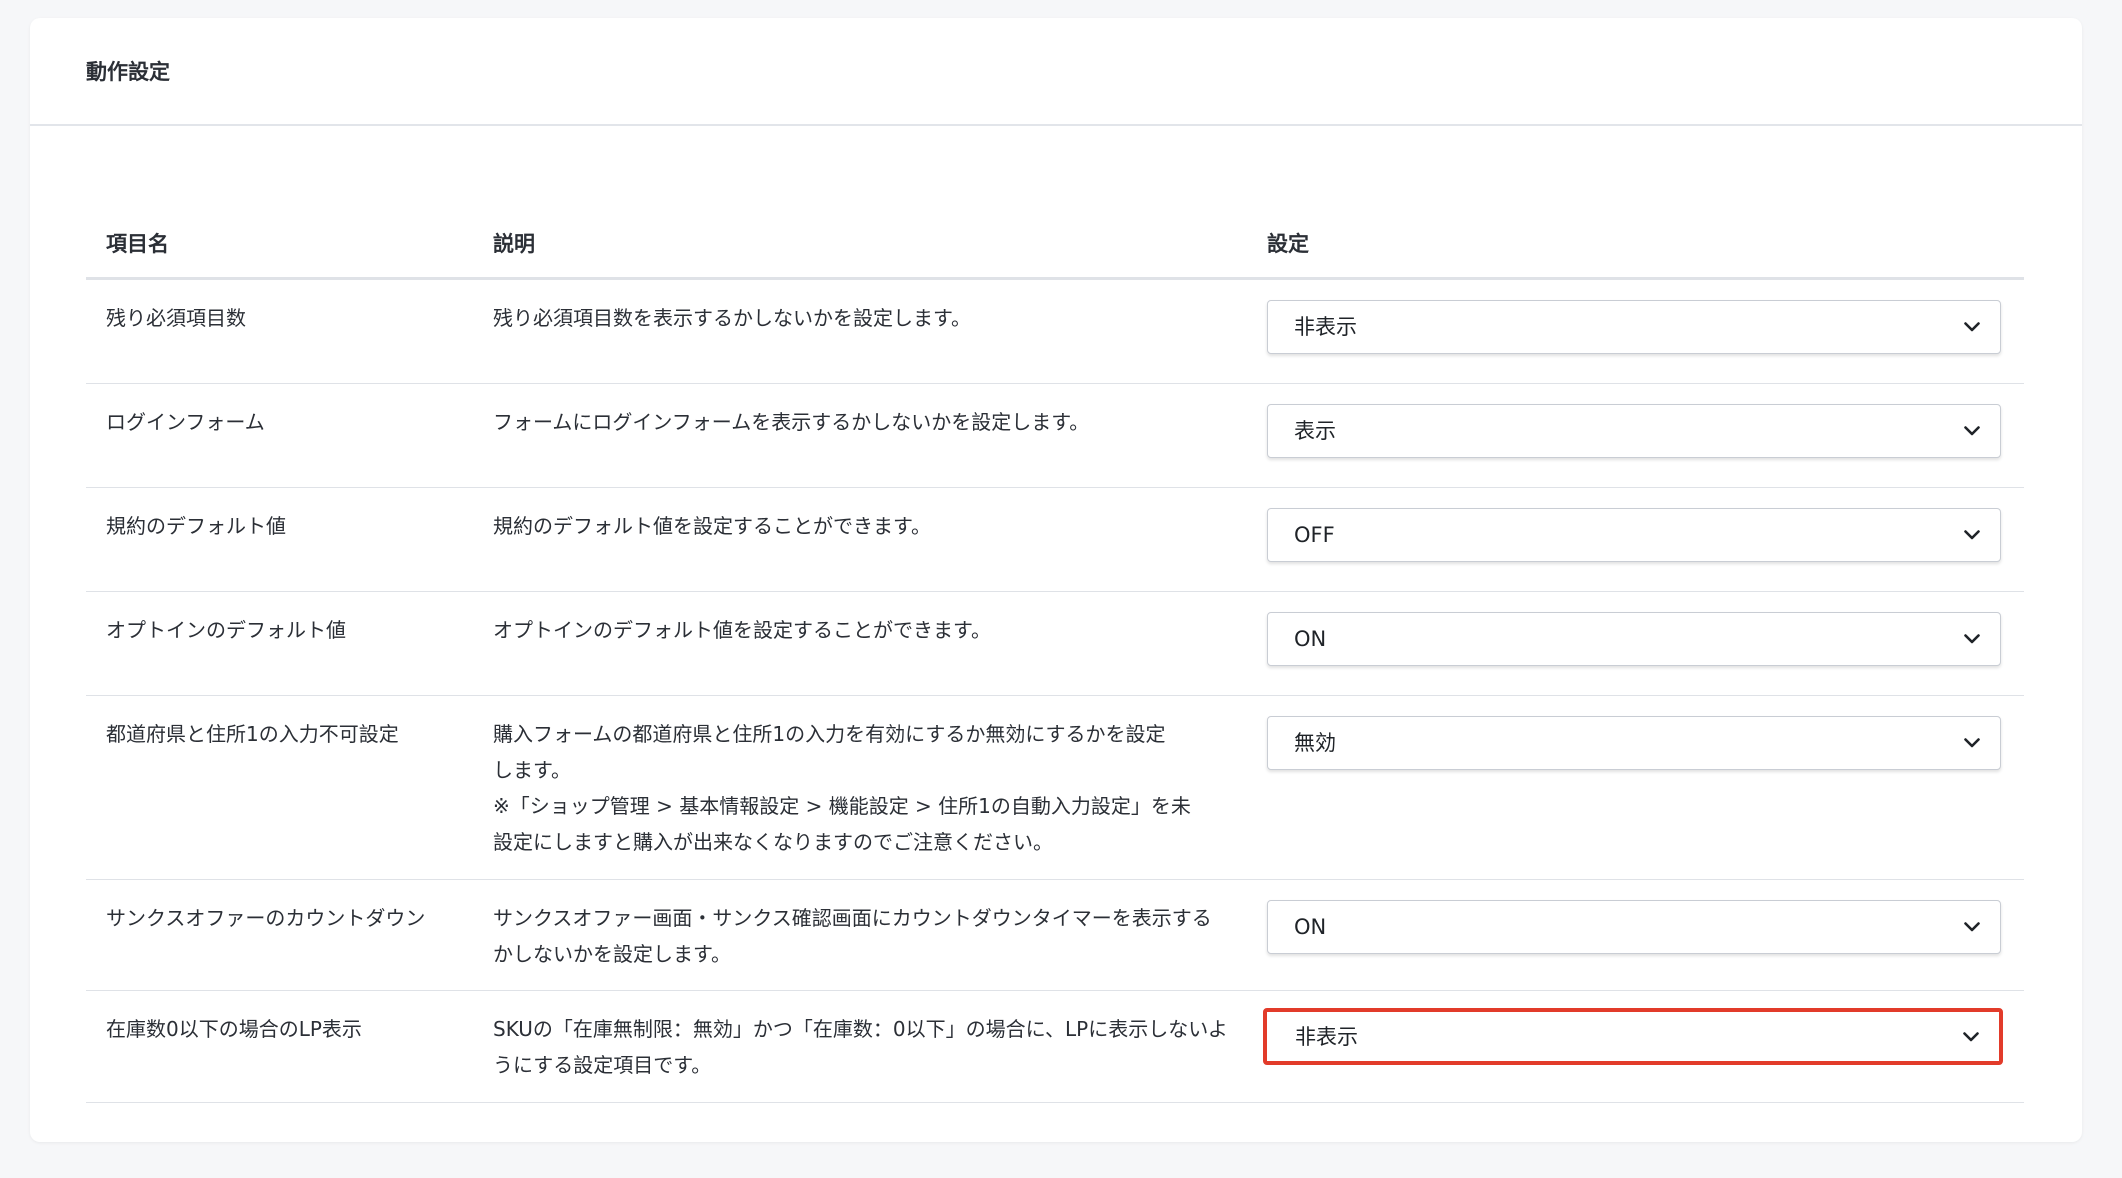  I want to click on card-title: 動作設定, so click(128, 72).